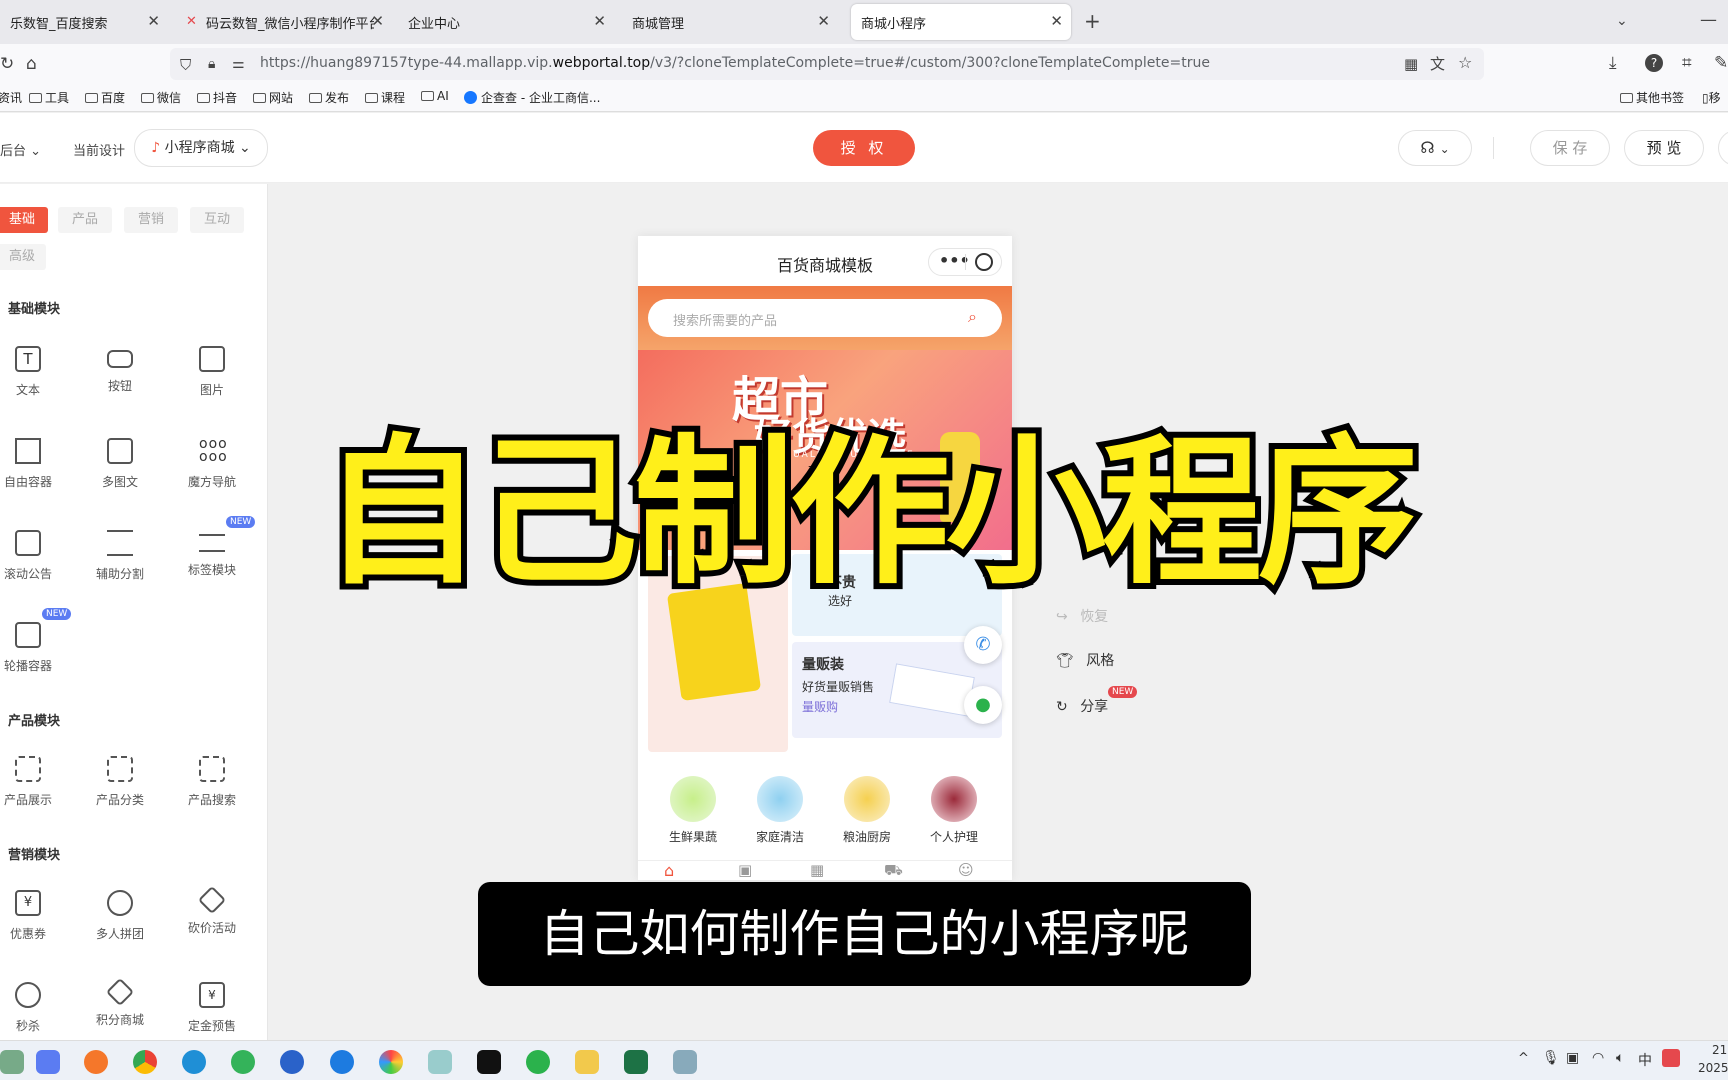  Describe the element at coordinates (11, 97) in the screenshot. I see `bookmark-item: 资讯` at that location.